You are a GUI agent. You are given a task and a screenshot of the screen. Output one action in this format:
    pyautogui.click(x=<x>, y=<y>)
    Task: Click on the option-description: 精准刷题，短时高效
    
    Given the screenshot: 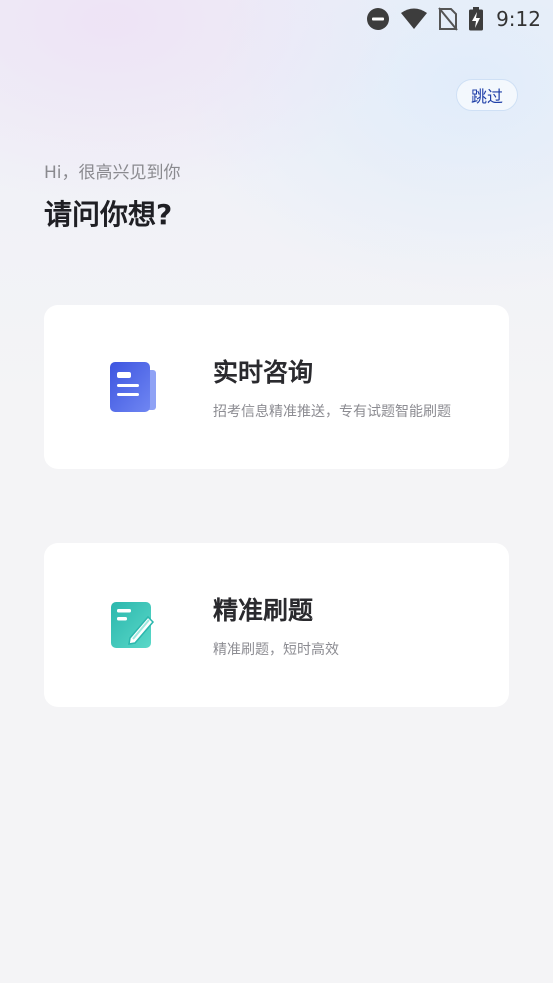 What is the action you would take?
    pyautogui.click(x=276, y=650)
    